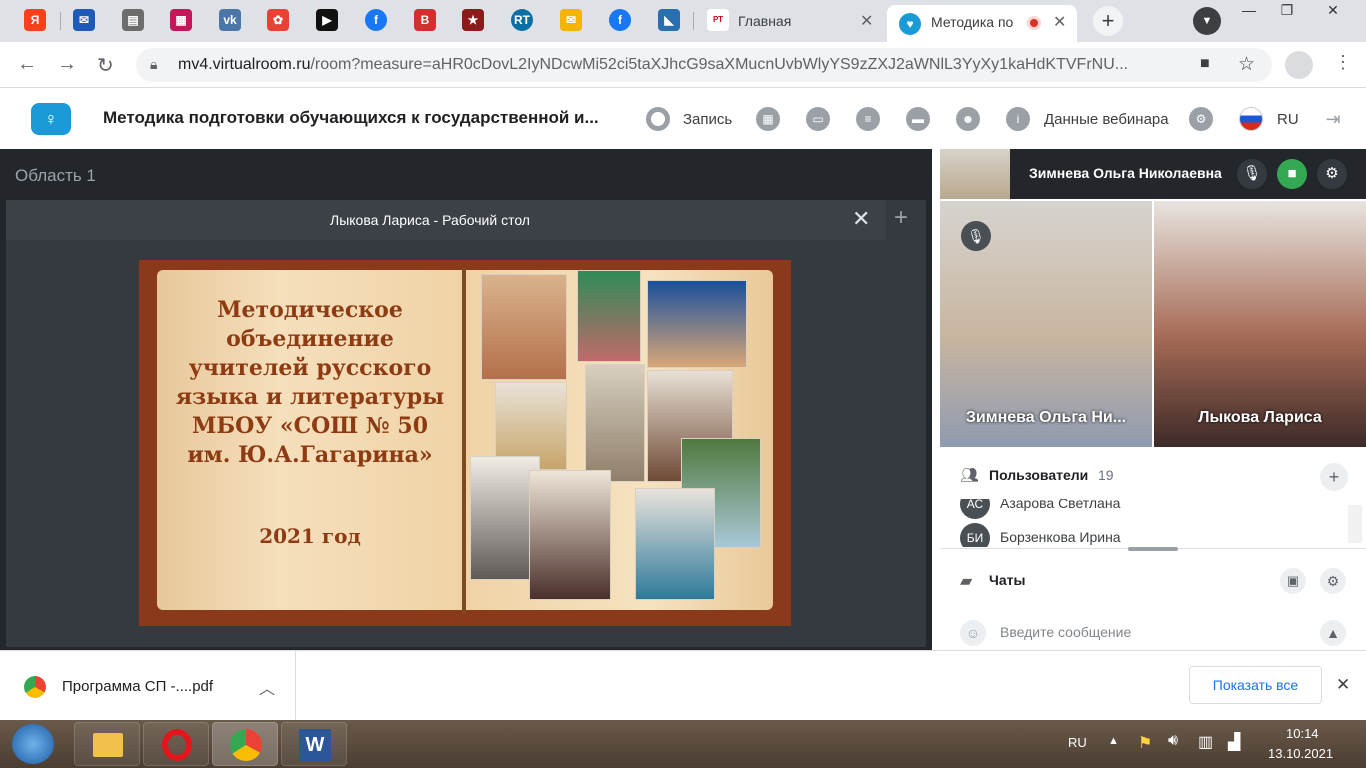 This screenshot has height=768, width=1366. I want to click on clock-time: 10:14, so click(1302, 733).